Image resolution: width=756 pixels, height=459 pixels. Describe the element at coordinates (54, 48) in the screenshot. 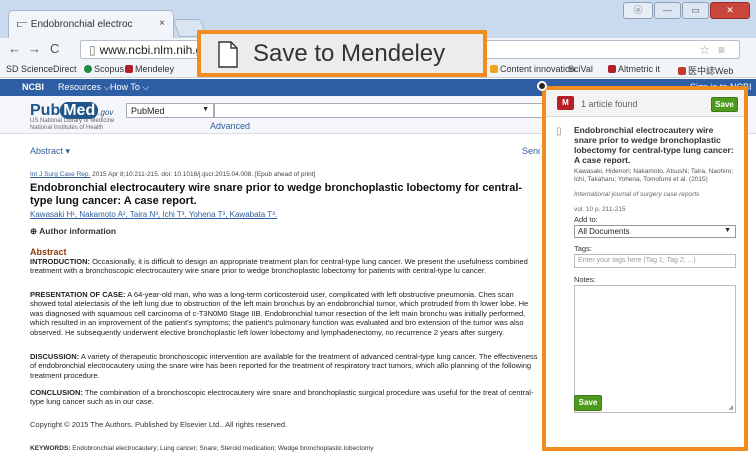

I see `reload-icon: C` at that location.